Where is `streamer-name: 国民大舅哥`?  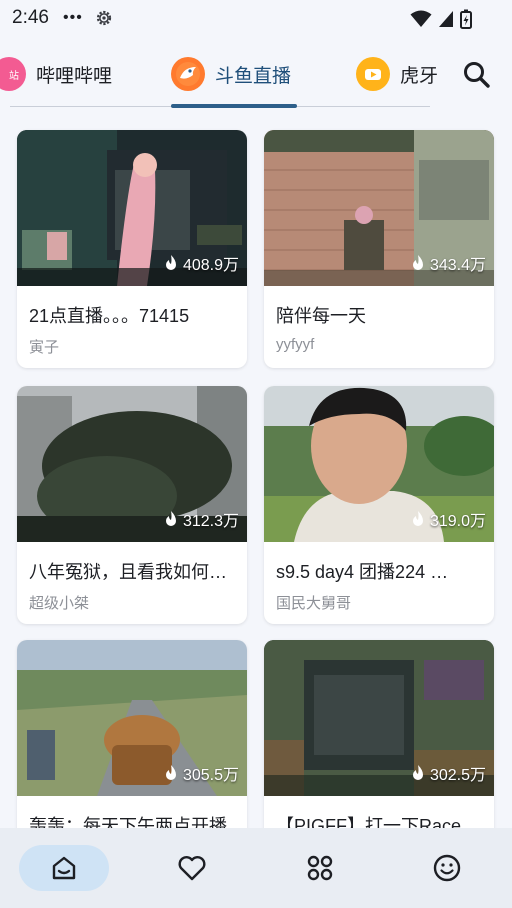
streamer-name: 国民大舅哥 is located at coordinates (314, 603).